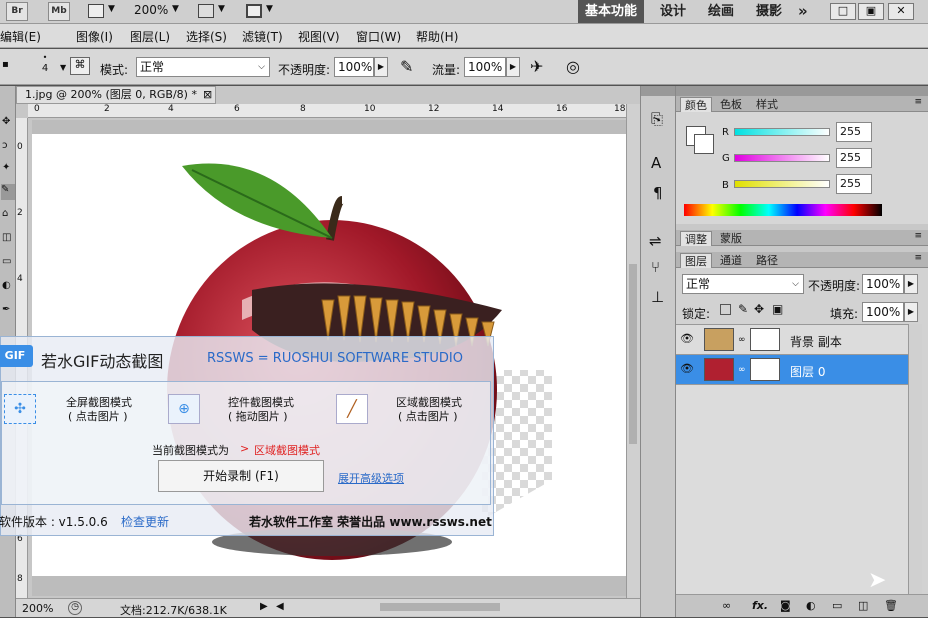 This screenshot has width=928, height=618. What do you see at coordinates (871, 11) in the screenshot?
I see `restore-button: ▣` at bounding box center [871, 11].